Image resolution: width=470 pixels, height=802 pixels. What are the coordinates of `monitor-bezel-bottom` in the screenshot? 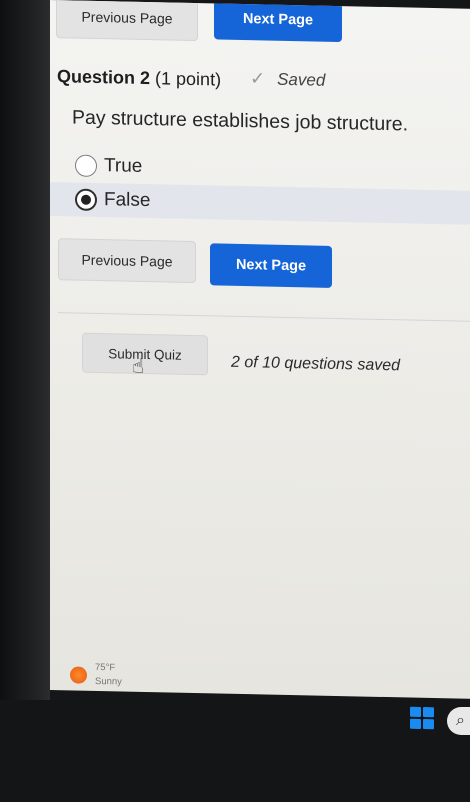 It's located at (235, 751).